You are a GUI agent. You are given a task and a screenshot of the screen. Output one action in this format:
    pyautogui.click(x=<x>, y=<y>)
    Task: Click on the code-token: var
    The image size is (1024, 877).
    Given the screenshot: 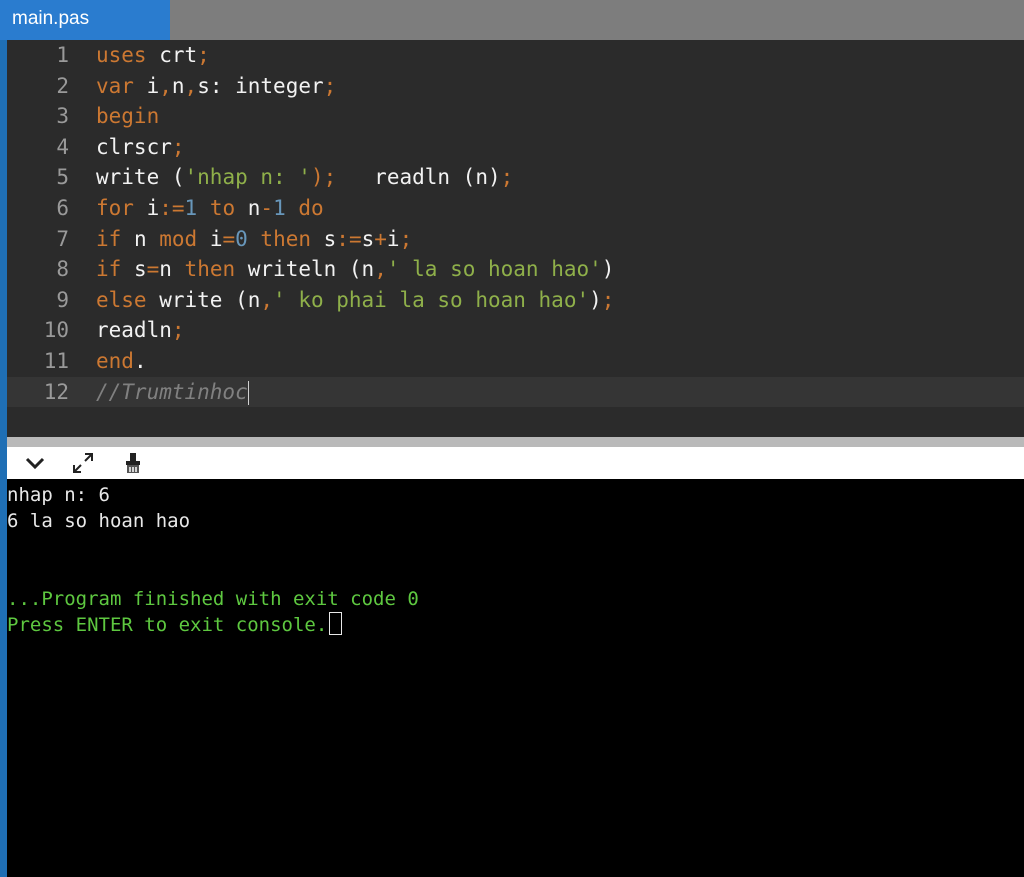 What is the action you would take?
    pyautogui.click(x=115, y=85)
    